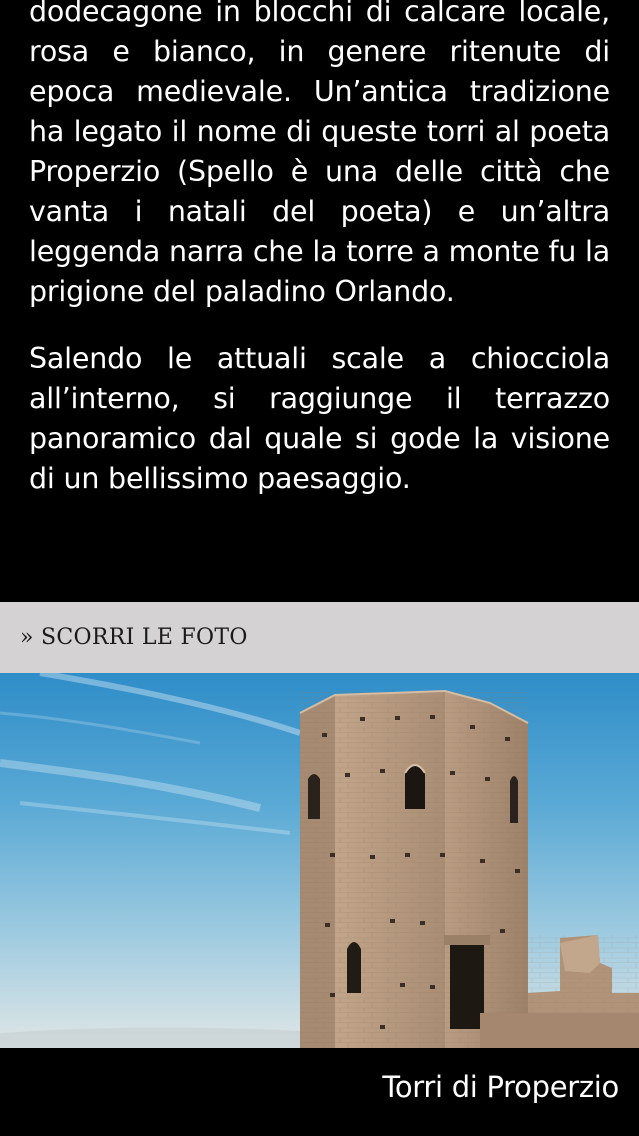  What do you see at coordinates (134, 637) in the screenshot?
I see `scroll-photos-label: » SCORRI LE FOTO` at bounding box center [134, 637].